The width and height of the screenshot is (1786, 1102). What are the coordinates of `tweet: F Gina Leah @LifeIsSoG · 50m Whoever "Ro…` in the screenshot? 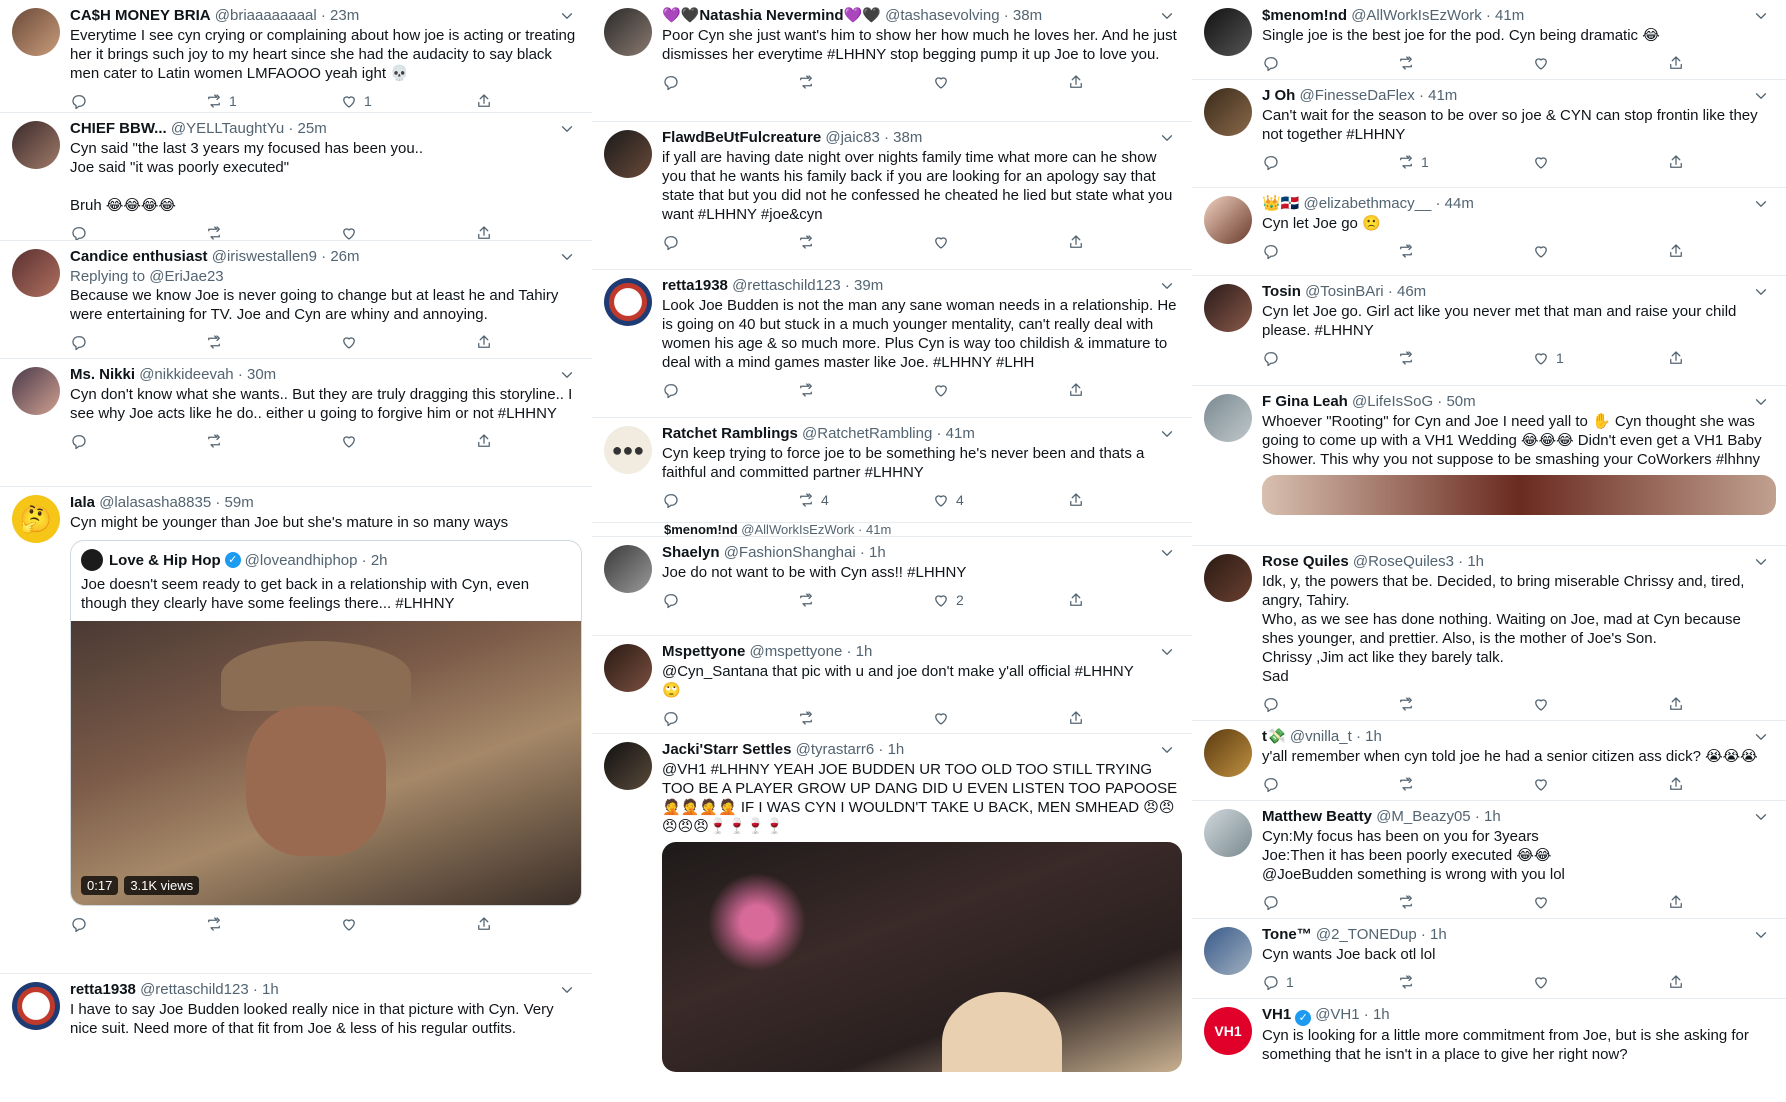 It's located at (1489, 466).